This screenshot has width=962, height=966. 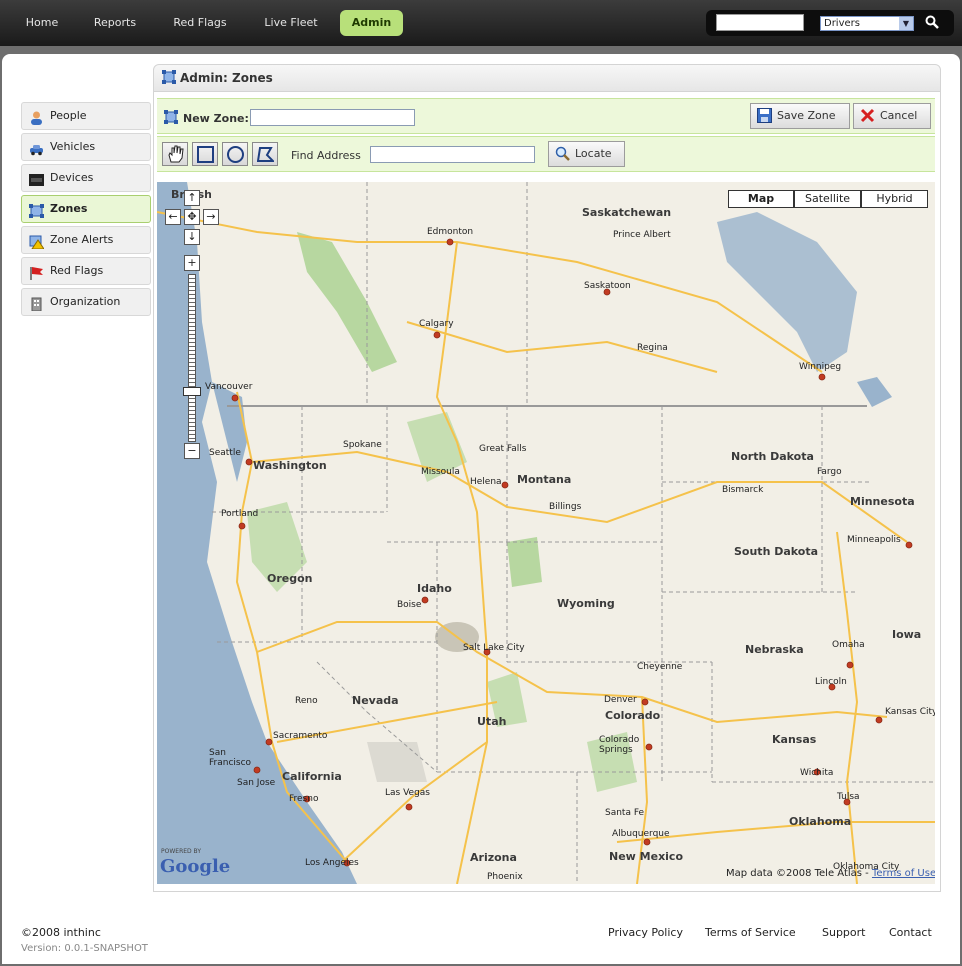 I want to click on pan-up-button: ↑, so click(x=192, y=198).